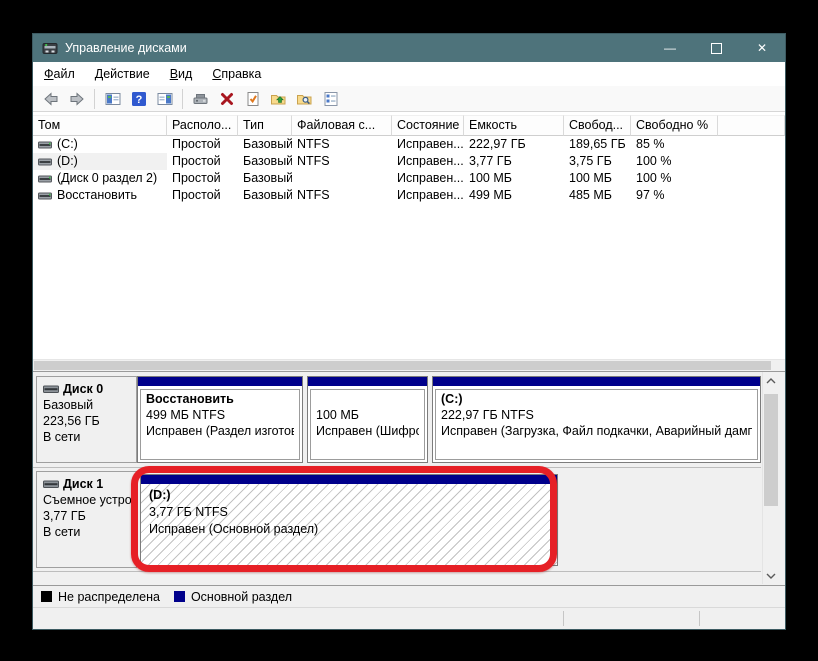 The image size is (818, 661). I want to click on folder-up-icon, so click(278, 99).